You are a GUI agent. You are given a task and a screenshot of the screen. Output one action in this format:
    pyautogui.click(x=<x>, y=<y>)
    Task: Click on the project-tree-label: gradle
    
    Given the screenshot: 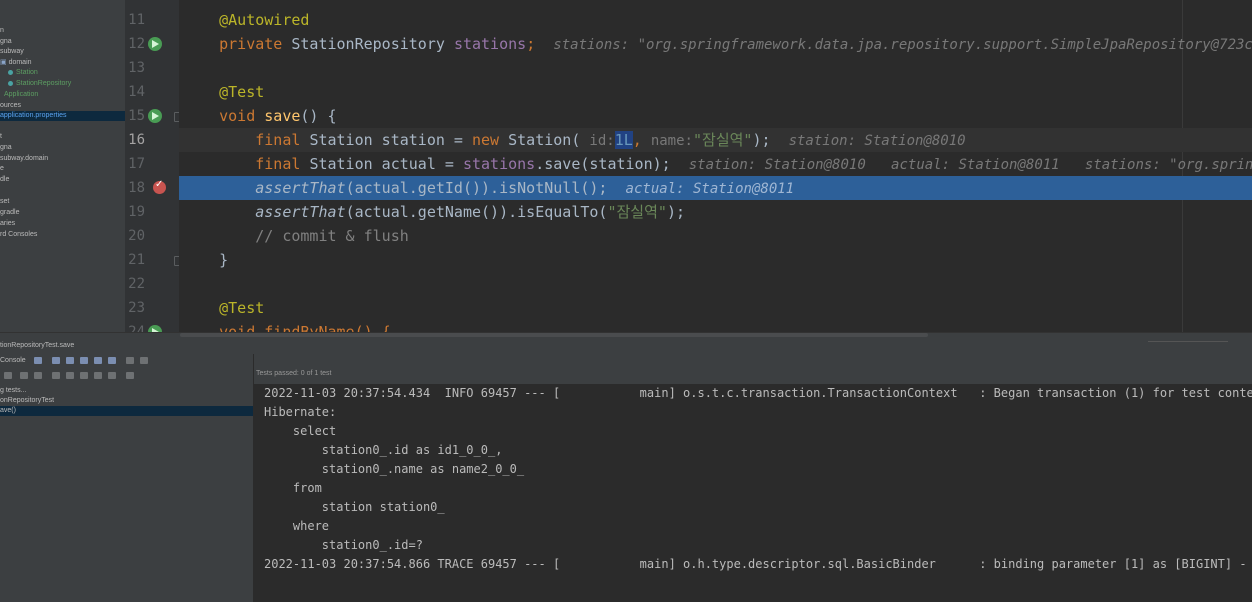 What is the action you would take?
    pyautogui.click(x=10, y=212)
    